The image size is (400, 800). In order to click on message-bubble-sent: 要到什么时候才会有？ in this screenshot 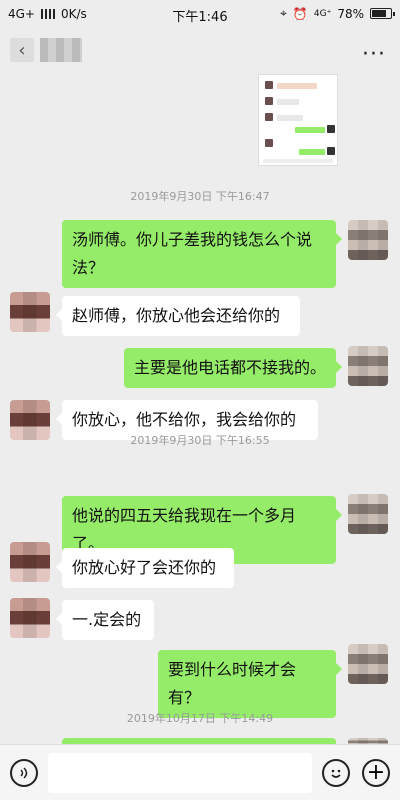, I will do `click(250, 684)`.